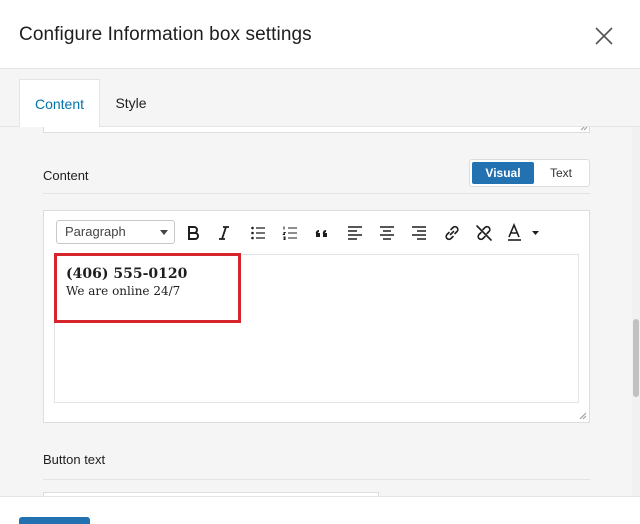  Describe the element at coordinates (127, 274) in the screenshot. I see `editor-phone-line: (406) 555-0120` at that location.